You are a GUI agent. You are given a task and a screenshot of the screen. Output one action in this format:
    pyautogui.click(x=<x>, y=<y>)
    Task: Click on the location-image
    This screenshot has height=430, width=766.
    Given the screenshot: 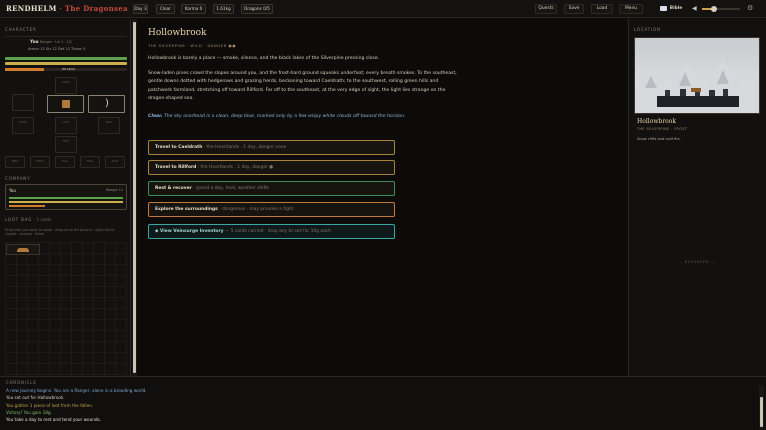 What is the action you would take?
    pyautogui.click(x=697, y=75)
    